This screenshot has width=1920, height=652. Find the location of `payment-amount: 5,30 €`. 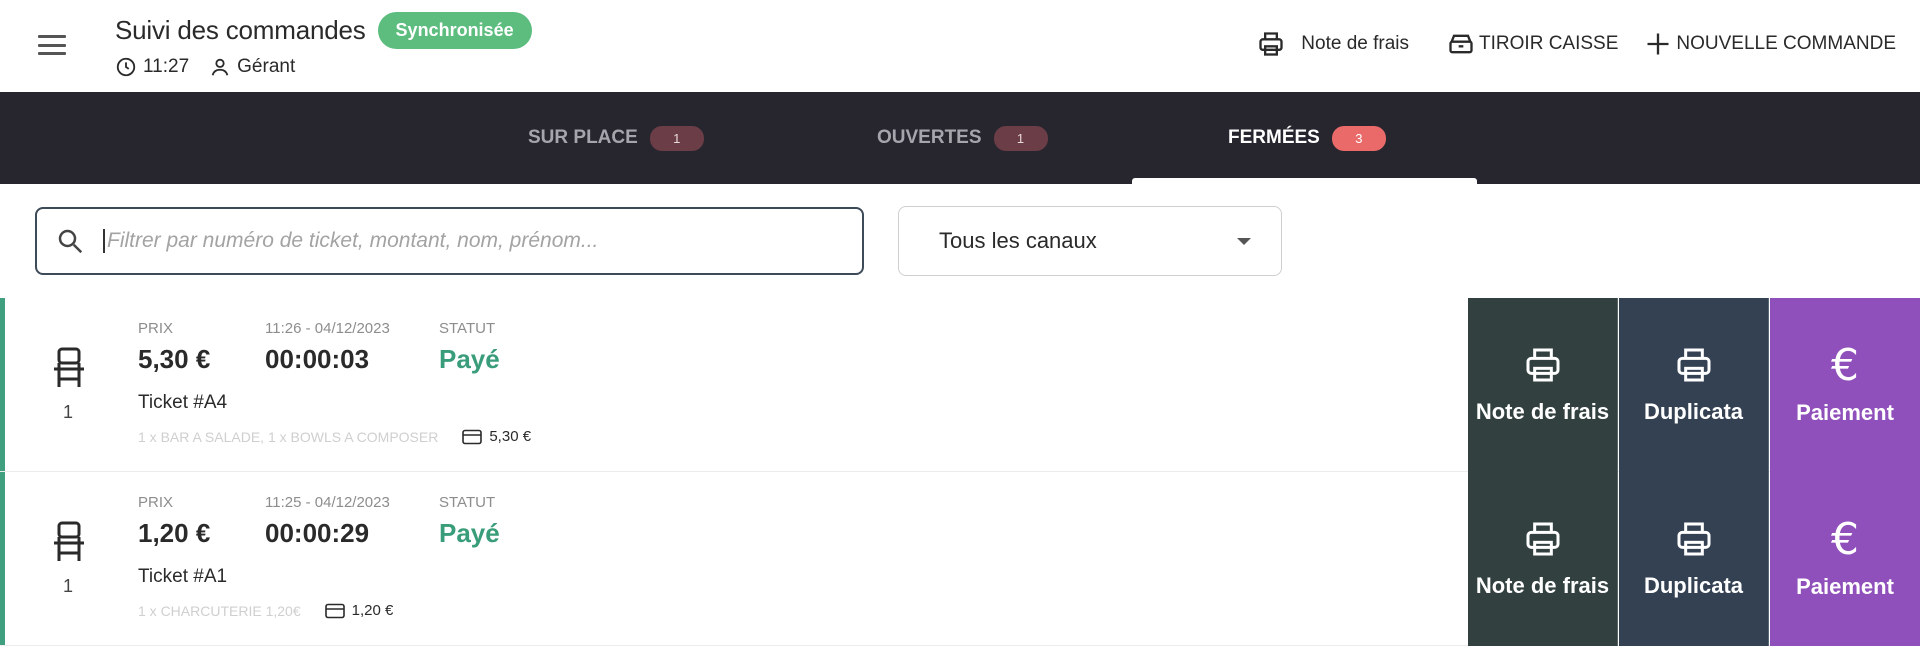

payment-amount: 5,30 € is located at coordinates (510, 436).